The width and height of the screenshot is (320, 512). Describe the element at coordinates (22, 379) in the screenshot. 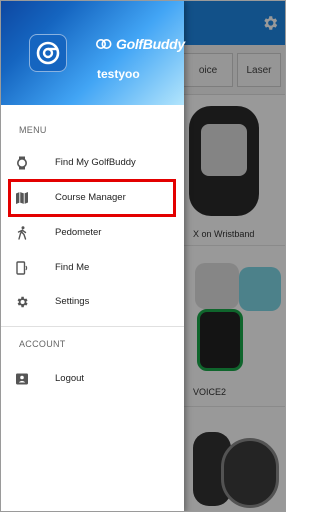

I see `id-card-icon` at that location.